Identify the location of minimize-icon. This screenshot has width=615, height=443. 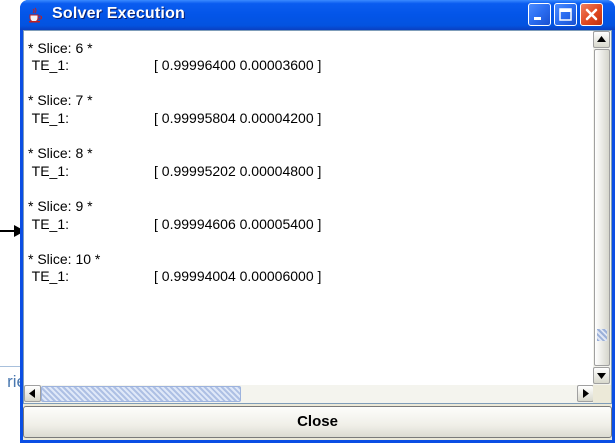
(537, 18).